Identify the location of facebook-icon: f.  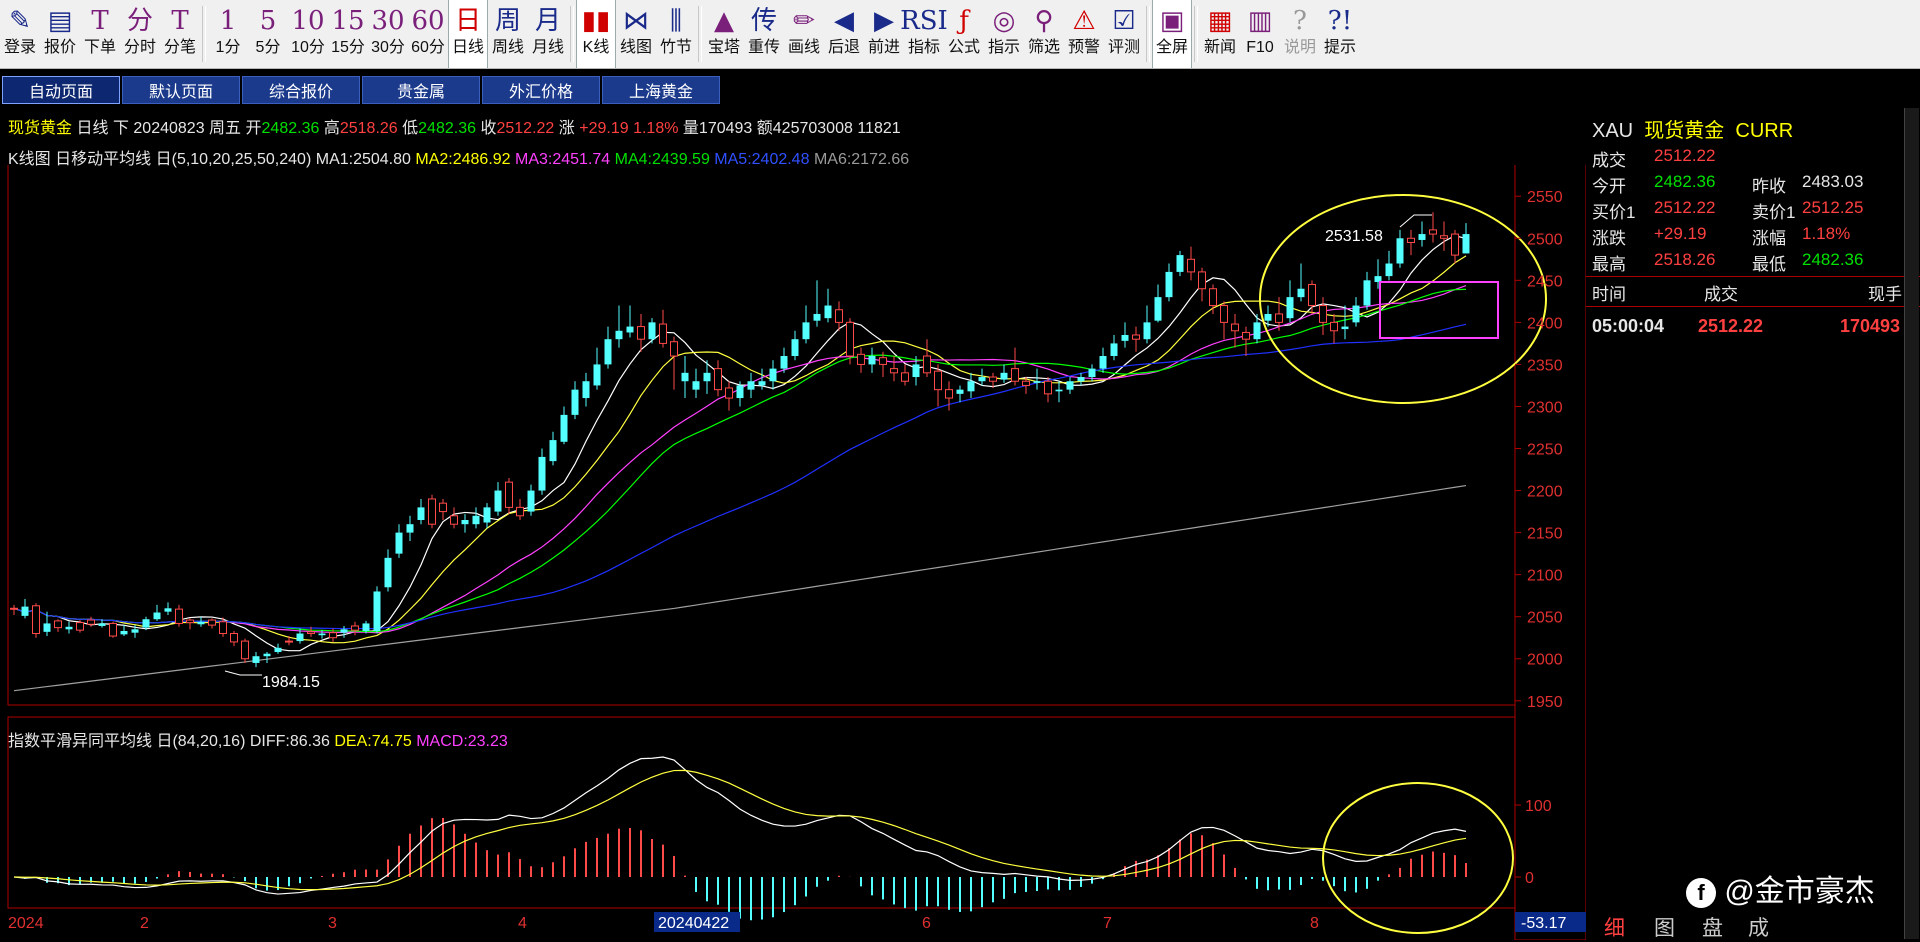
(1701, 893).